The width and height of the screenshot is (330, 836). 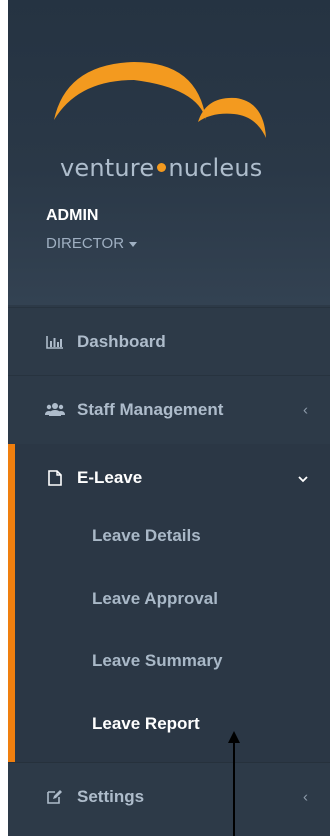 I want to click on logo-wordmark: venture nucleus, so click(x=161, y=168).